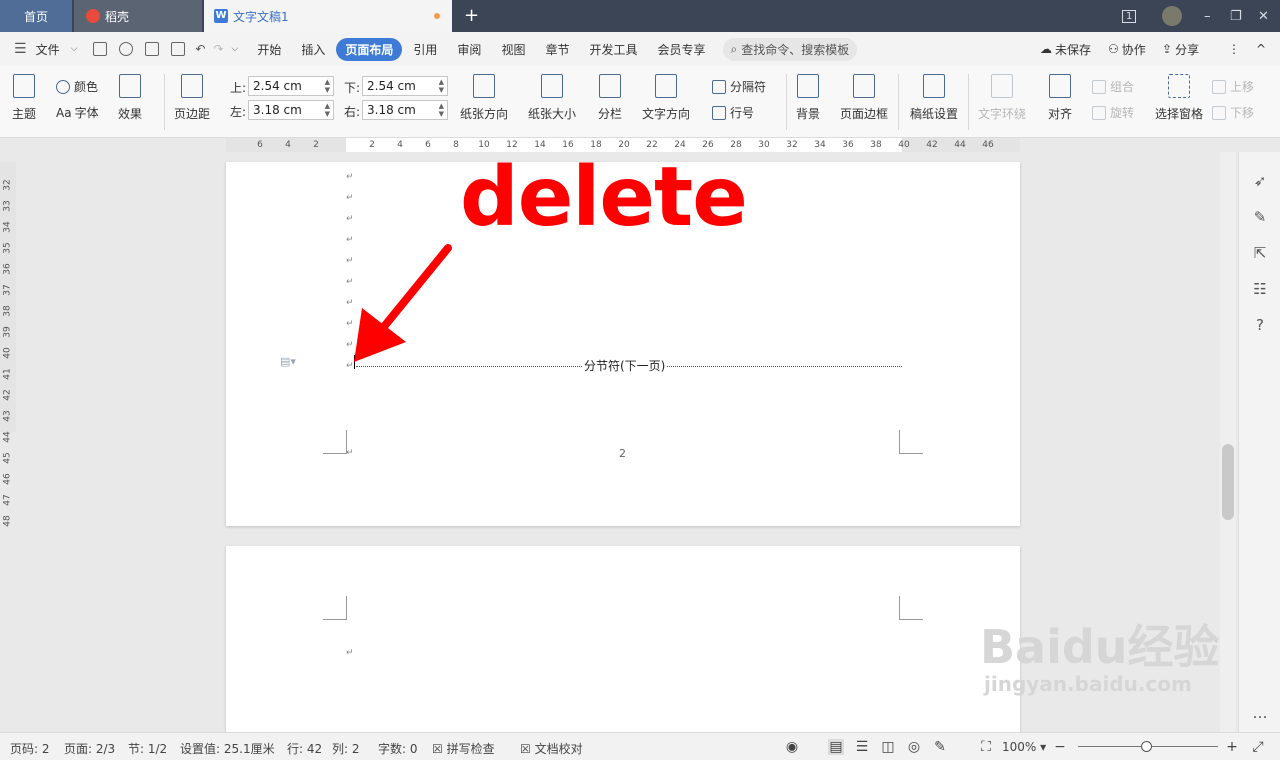  Describe the element at coordinates (1060, 98) in the screenshot. I see `align-button: 对齐` at that location.